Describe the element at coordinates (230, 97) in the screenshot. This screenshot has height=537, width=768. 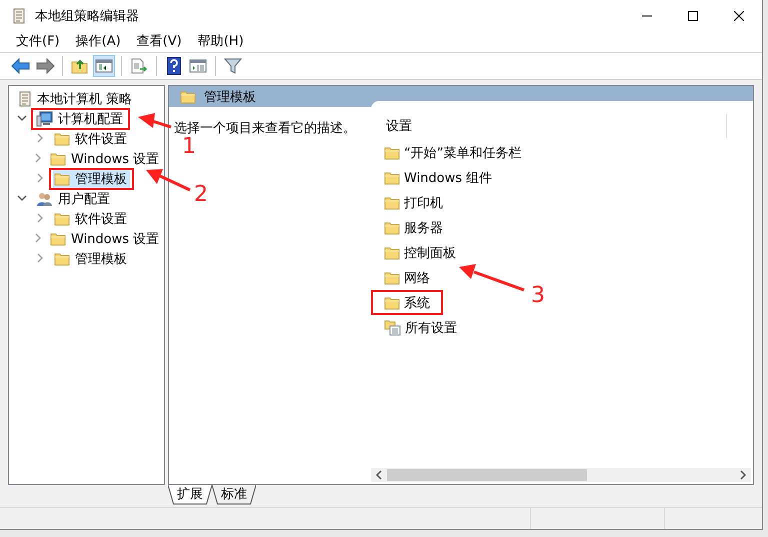
I see `pane-header-title: 管理模板` at that location.